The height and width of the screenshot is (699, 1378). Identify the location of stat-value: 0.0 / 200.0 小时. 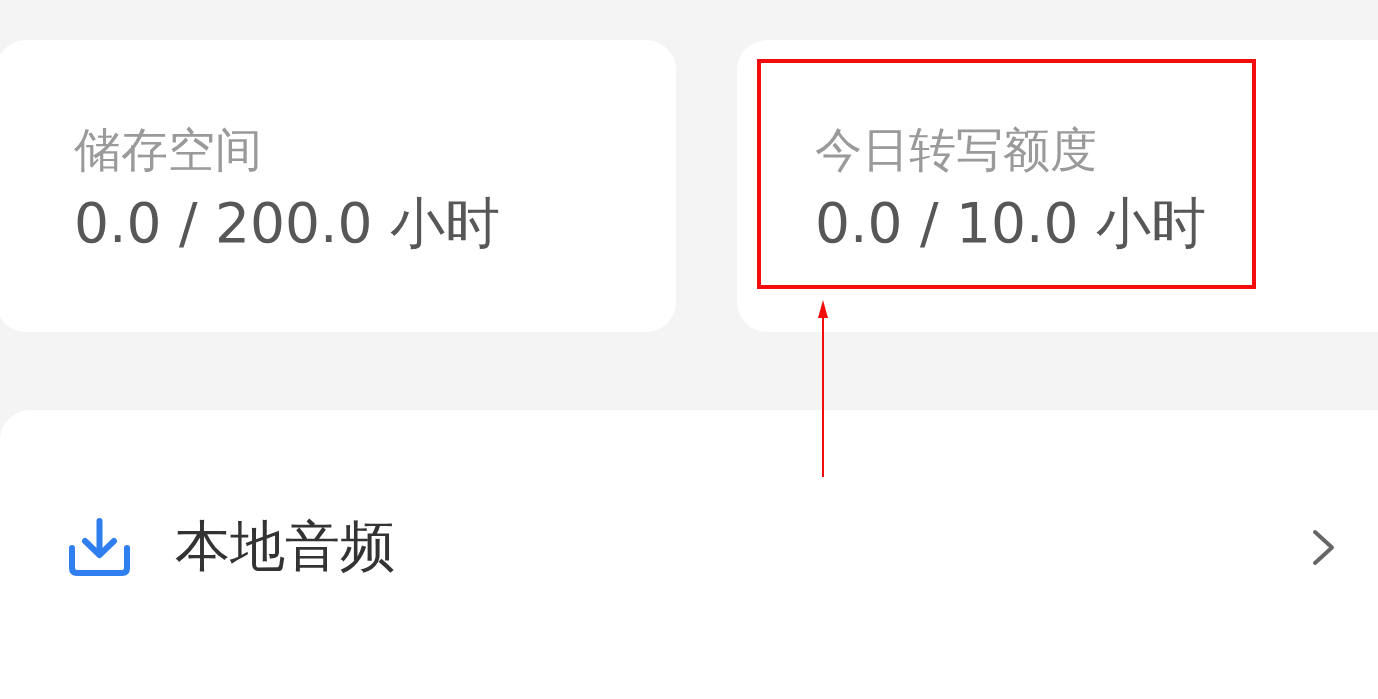
(287, 223).